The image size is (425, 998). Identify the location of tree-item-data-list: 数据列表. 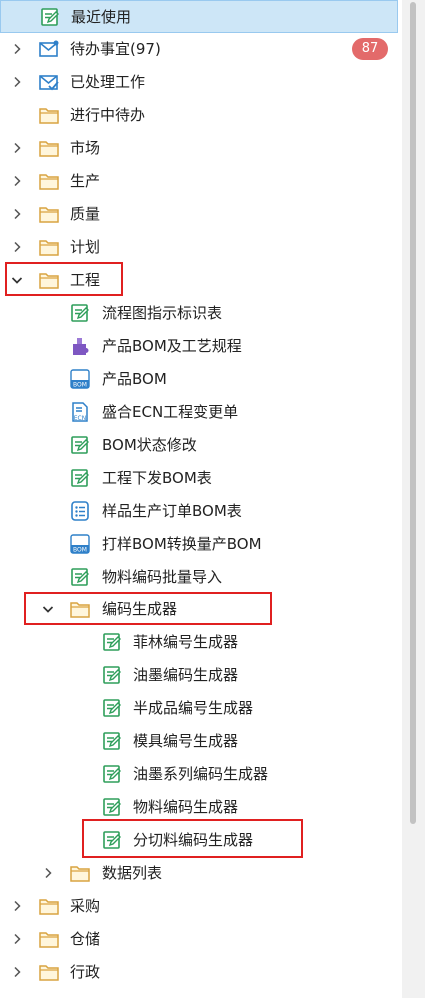
(199, 872).